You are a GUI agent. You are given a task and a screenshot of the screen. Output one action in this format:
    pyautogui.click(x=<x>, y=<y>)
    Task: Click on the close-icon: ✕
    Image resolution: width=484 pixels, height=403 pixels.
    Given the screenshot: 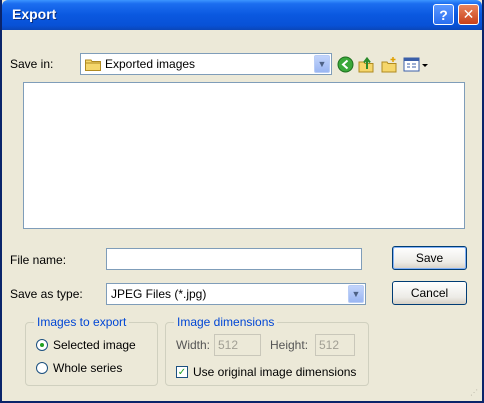 What is the action you would take?
    pyautogui.click(x=468, y=14)
    